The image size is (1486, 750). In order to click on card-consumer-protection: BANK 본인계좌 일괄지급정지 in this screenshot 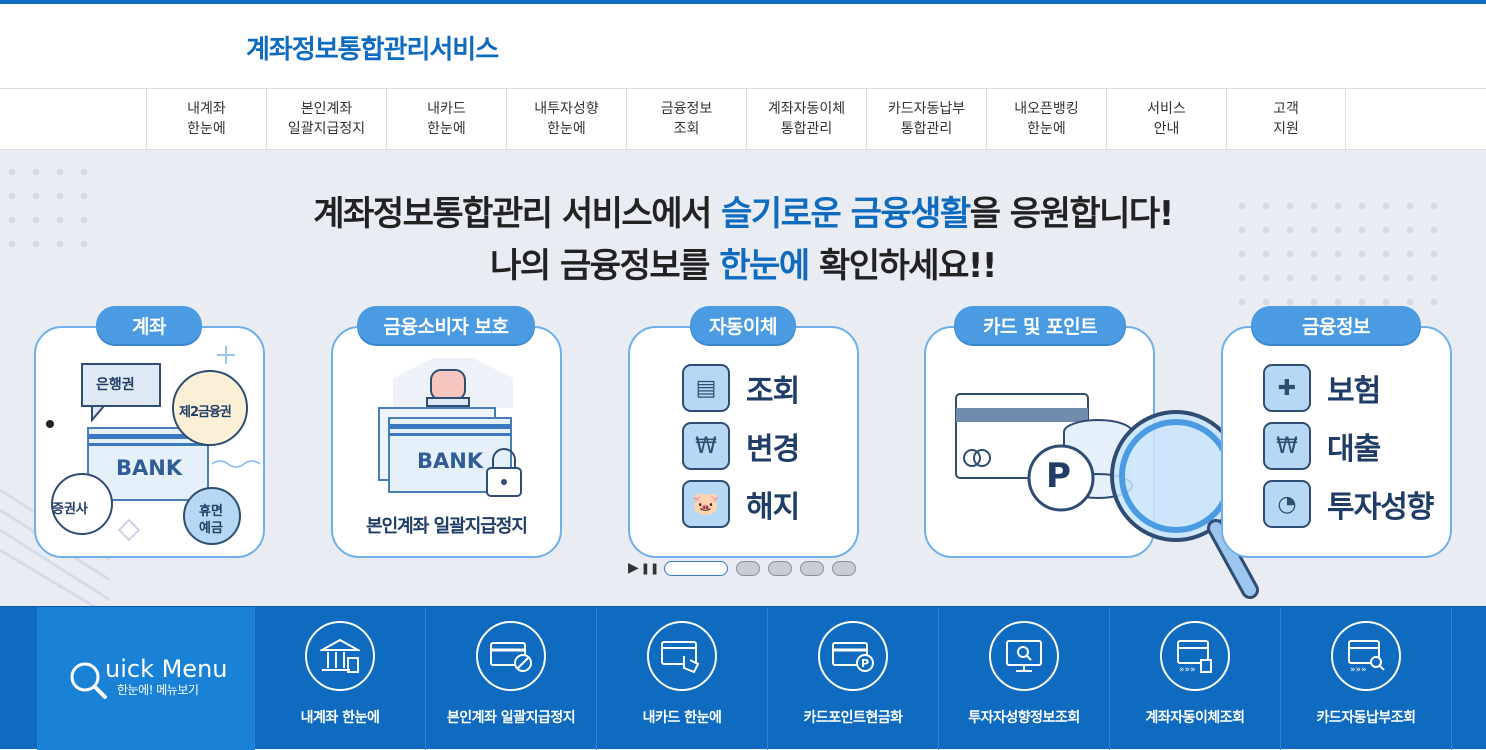, I will do `click(446, 442)`.